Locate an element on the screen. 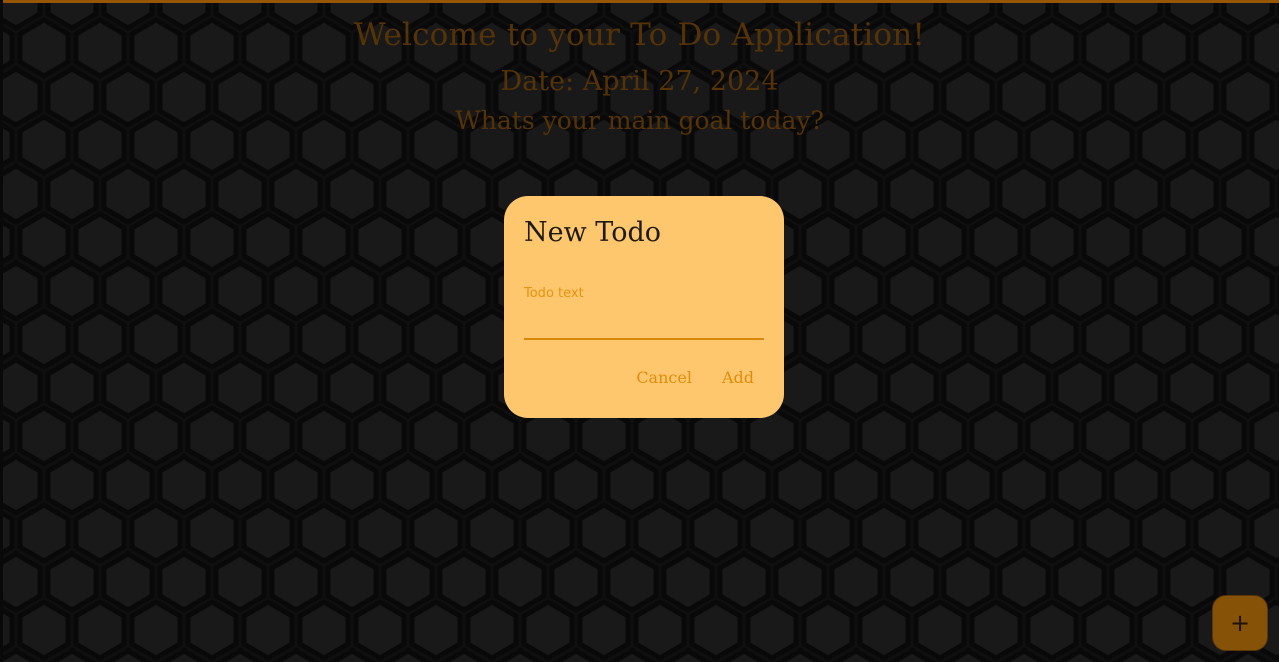 The image size is (1279, 662). add-todo-fab: + is located at coordinates (1240, 623).